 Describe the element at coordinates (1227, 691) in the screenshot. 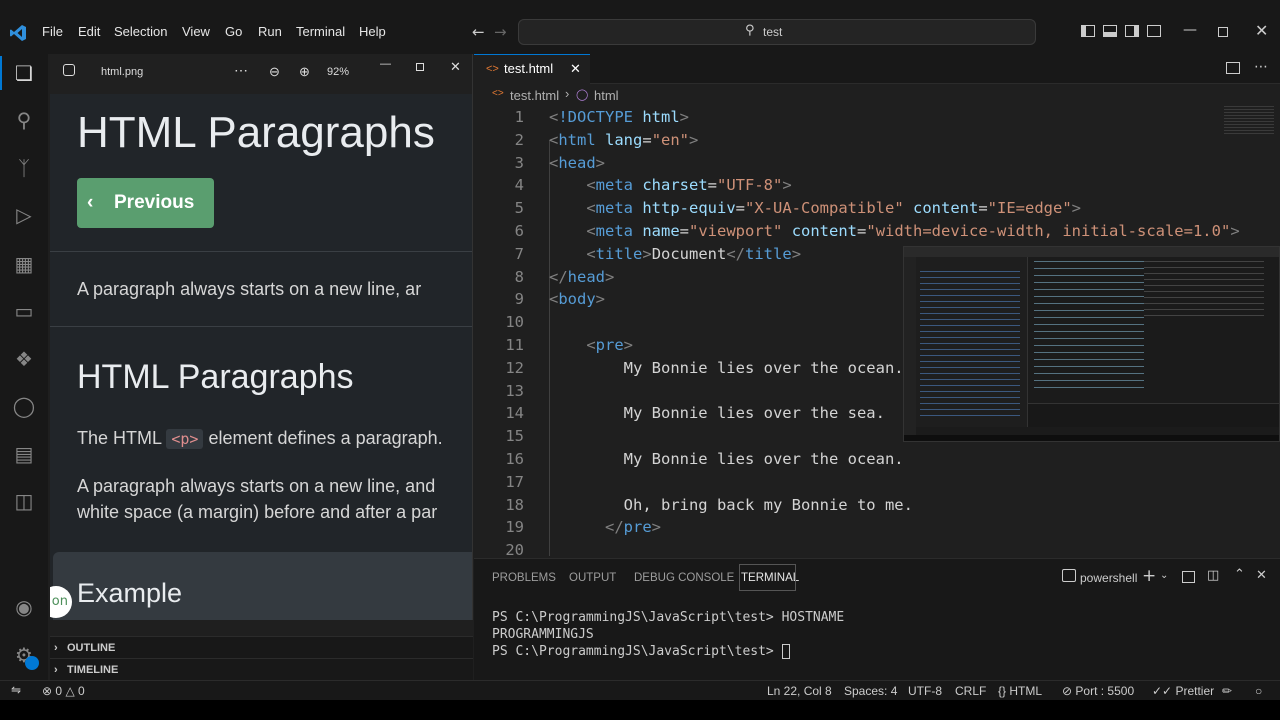

I see `feedback-icon: ✏` at that location.